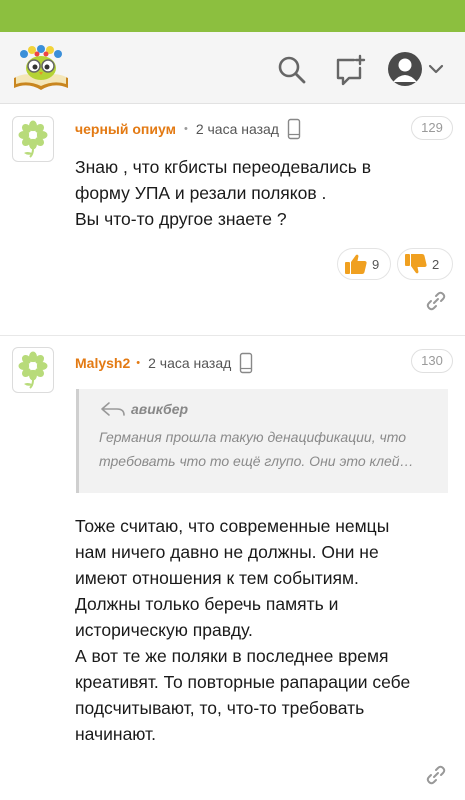 The height and width of the screenshot is (800, 465). Describe the element at coordinates (350, 70) in the screenshot. I see `new-comment-icon` at that location.